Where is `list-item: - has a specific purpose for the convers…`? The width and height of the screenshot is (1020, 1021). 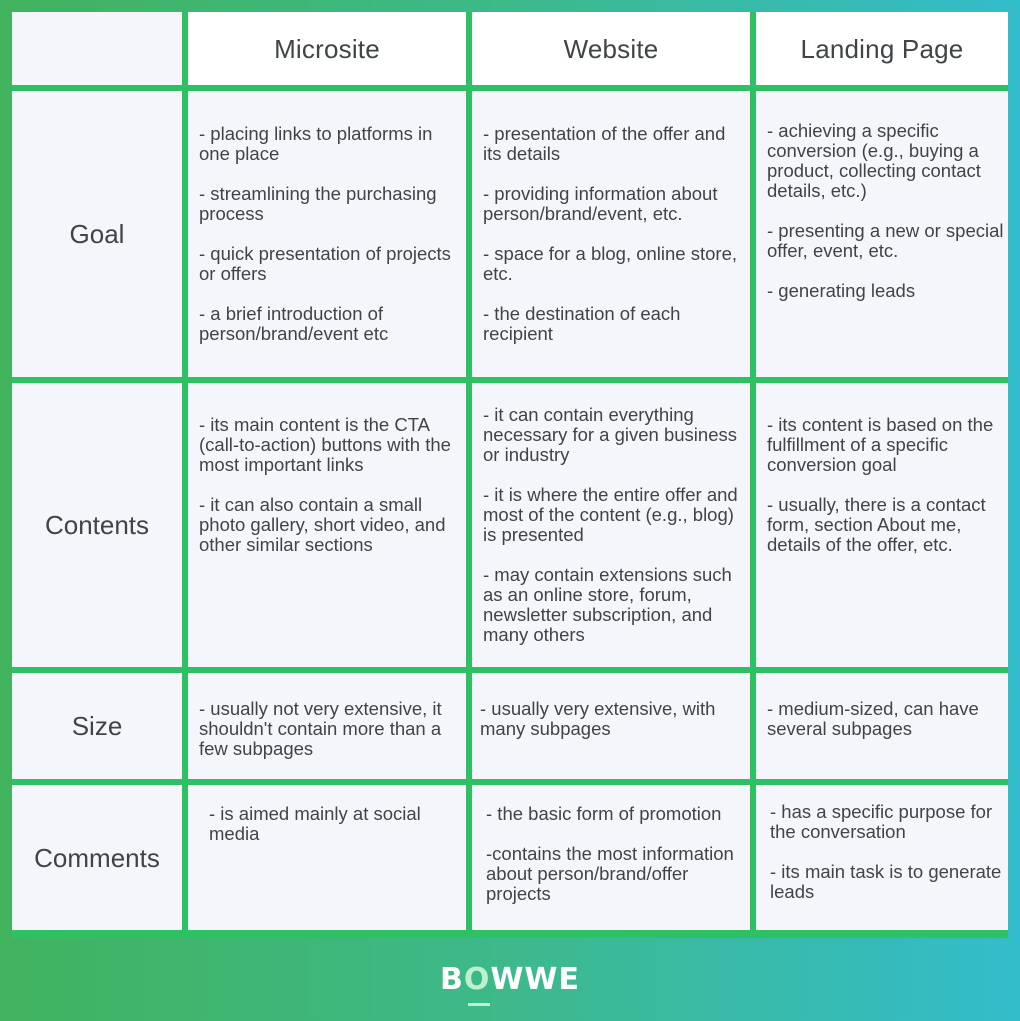
list-item: - has a specific purpose for the convers… is located at coordinates (881, 821).